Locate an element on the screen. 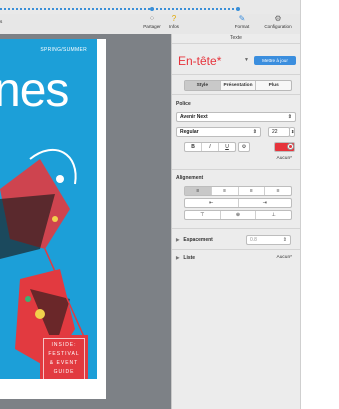 The height and width of the screenshot is (409, 339). color-wheel-icon is located at coordinates (290, 146).